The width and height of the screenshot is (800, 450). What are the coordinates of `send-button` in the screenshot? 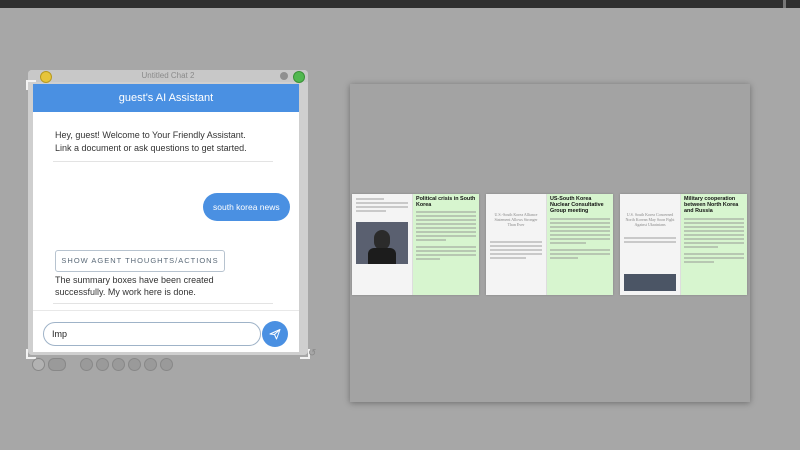 It's located at (275, 334).